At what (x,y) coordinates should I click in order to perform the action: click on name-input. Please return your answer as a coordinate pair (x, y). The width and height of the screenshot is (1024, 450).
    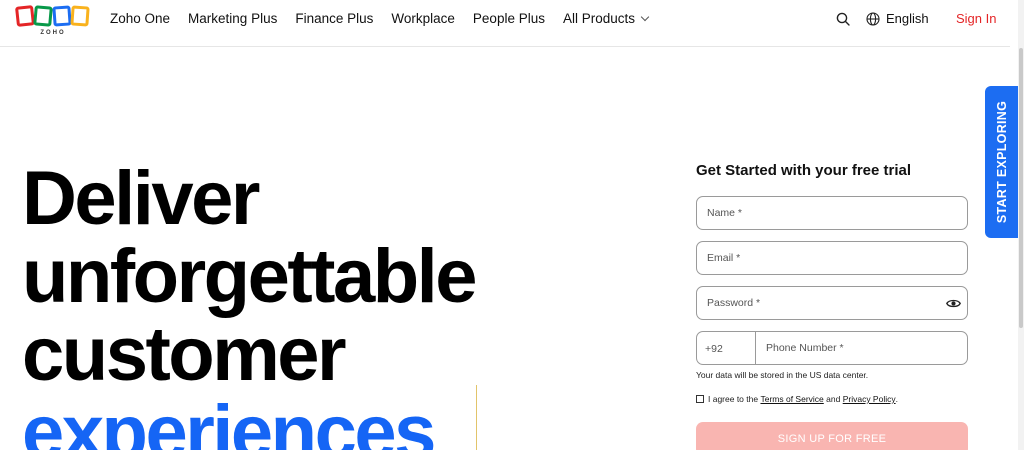
    Looking at the image, I should click on (832, 213).